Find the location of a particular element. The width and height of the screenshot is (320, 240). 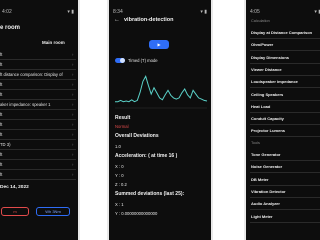

main-room-label: Main room is located at coordinates (53, 42).